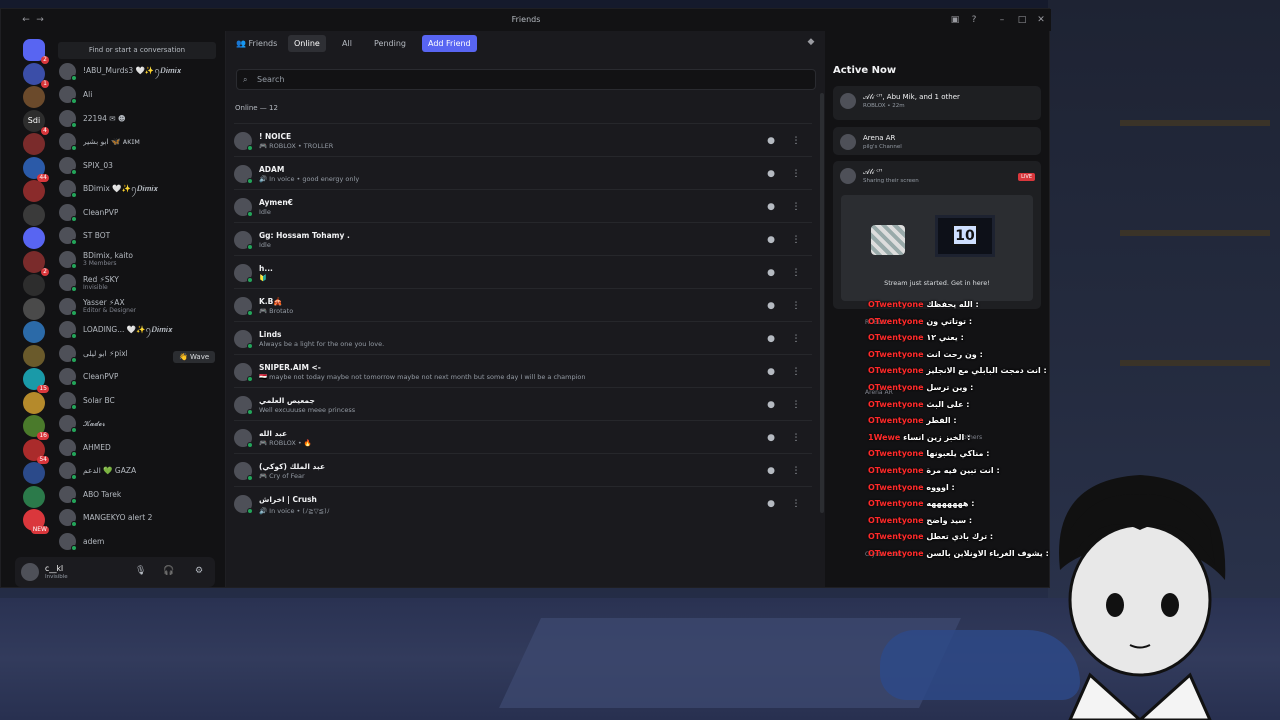  What do you see at coordinates (199, 571) in the screenshot?
I see `settings-gear-icon: ⚙` at bounding box center [199, 571].